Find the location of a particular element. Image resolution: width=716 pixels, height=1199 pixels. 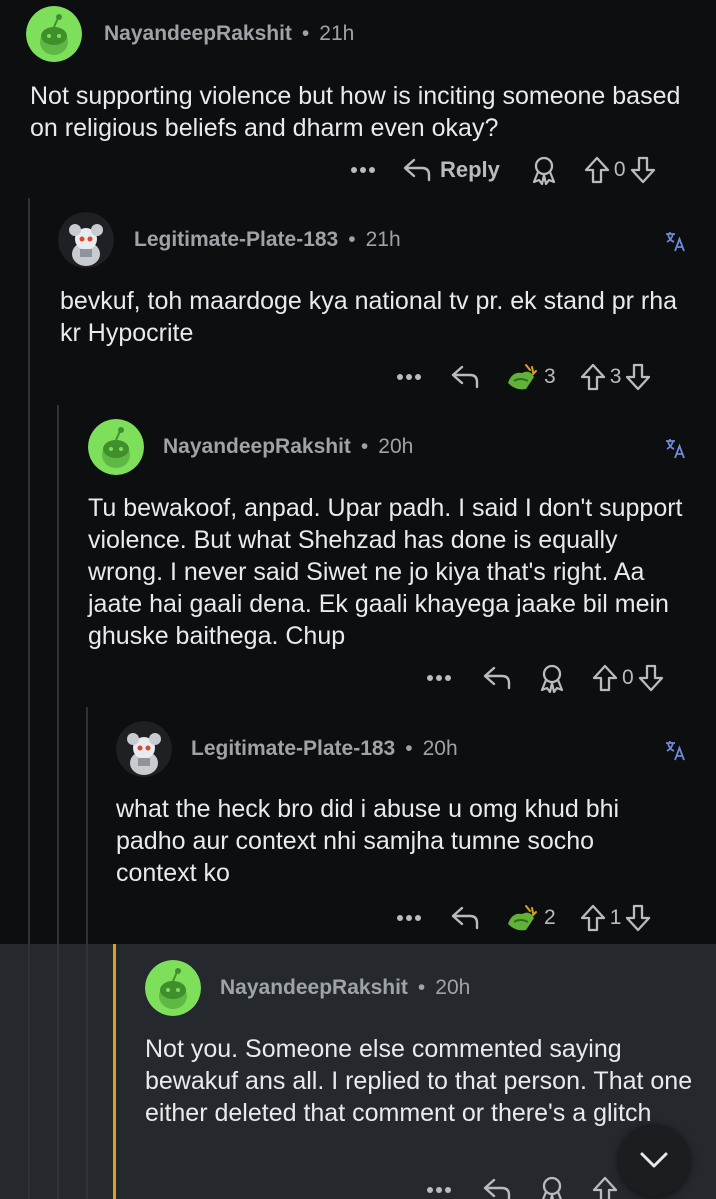

comment-meta: Legitimate-Plate-183 • 21h is located at coordinates (267, 240).